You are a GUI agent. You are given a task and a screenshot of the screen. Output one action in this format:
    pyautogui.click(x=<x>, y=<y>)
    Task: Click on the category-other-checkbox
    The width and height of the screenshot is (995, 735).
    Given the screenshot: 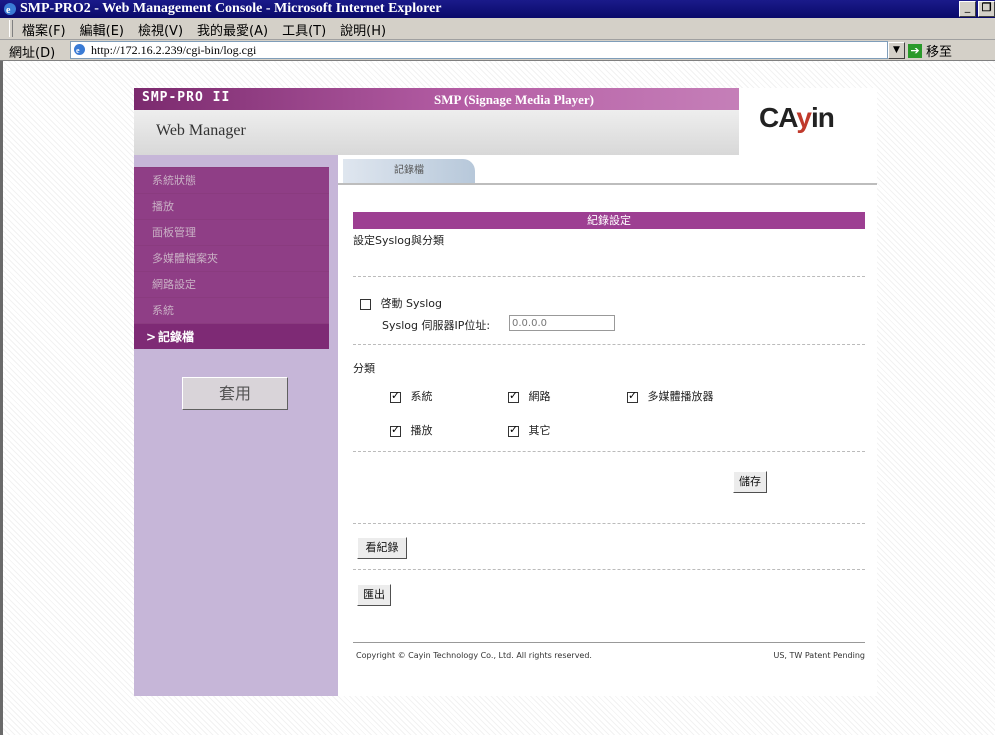 What is the action you would take?
    pyautogui.click(x=513, y=430)
    